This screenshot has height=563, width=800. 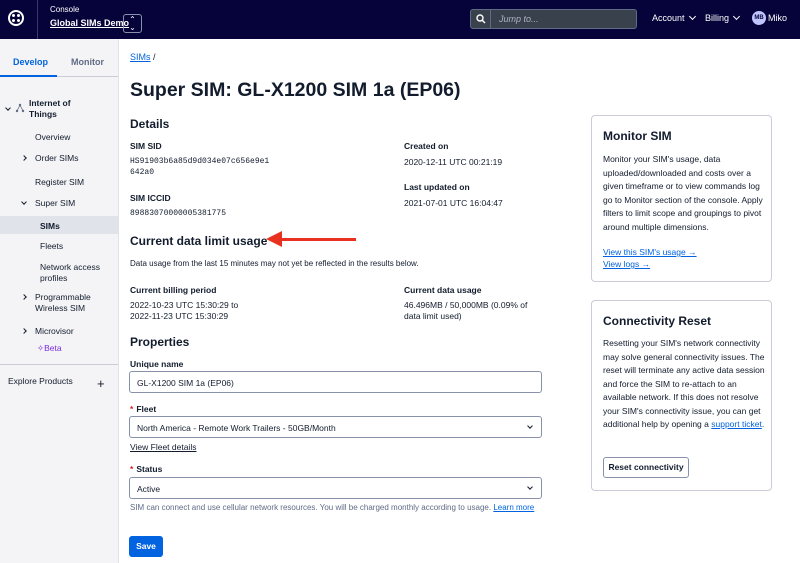 I want to click on reset-connectivity-button: Reset connectivity, so click(x=646, y=467).